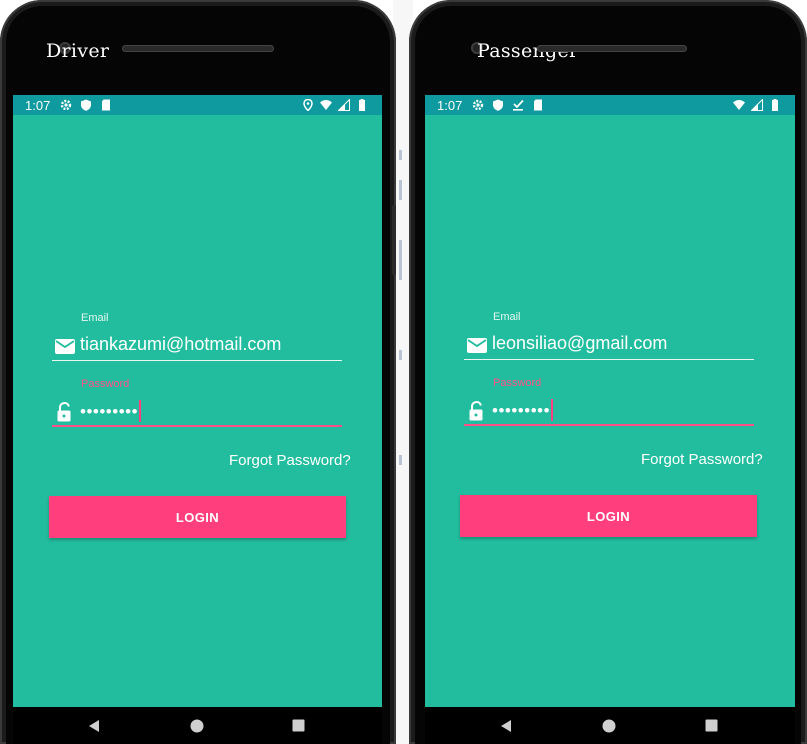  What do you see at coordinates (181, 344) in the screenshot?
I see `email-value: tiankazumi@hotmail.com` at bounding box center [181, 344].